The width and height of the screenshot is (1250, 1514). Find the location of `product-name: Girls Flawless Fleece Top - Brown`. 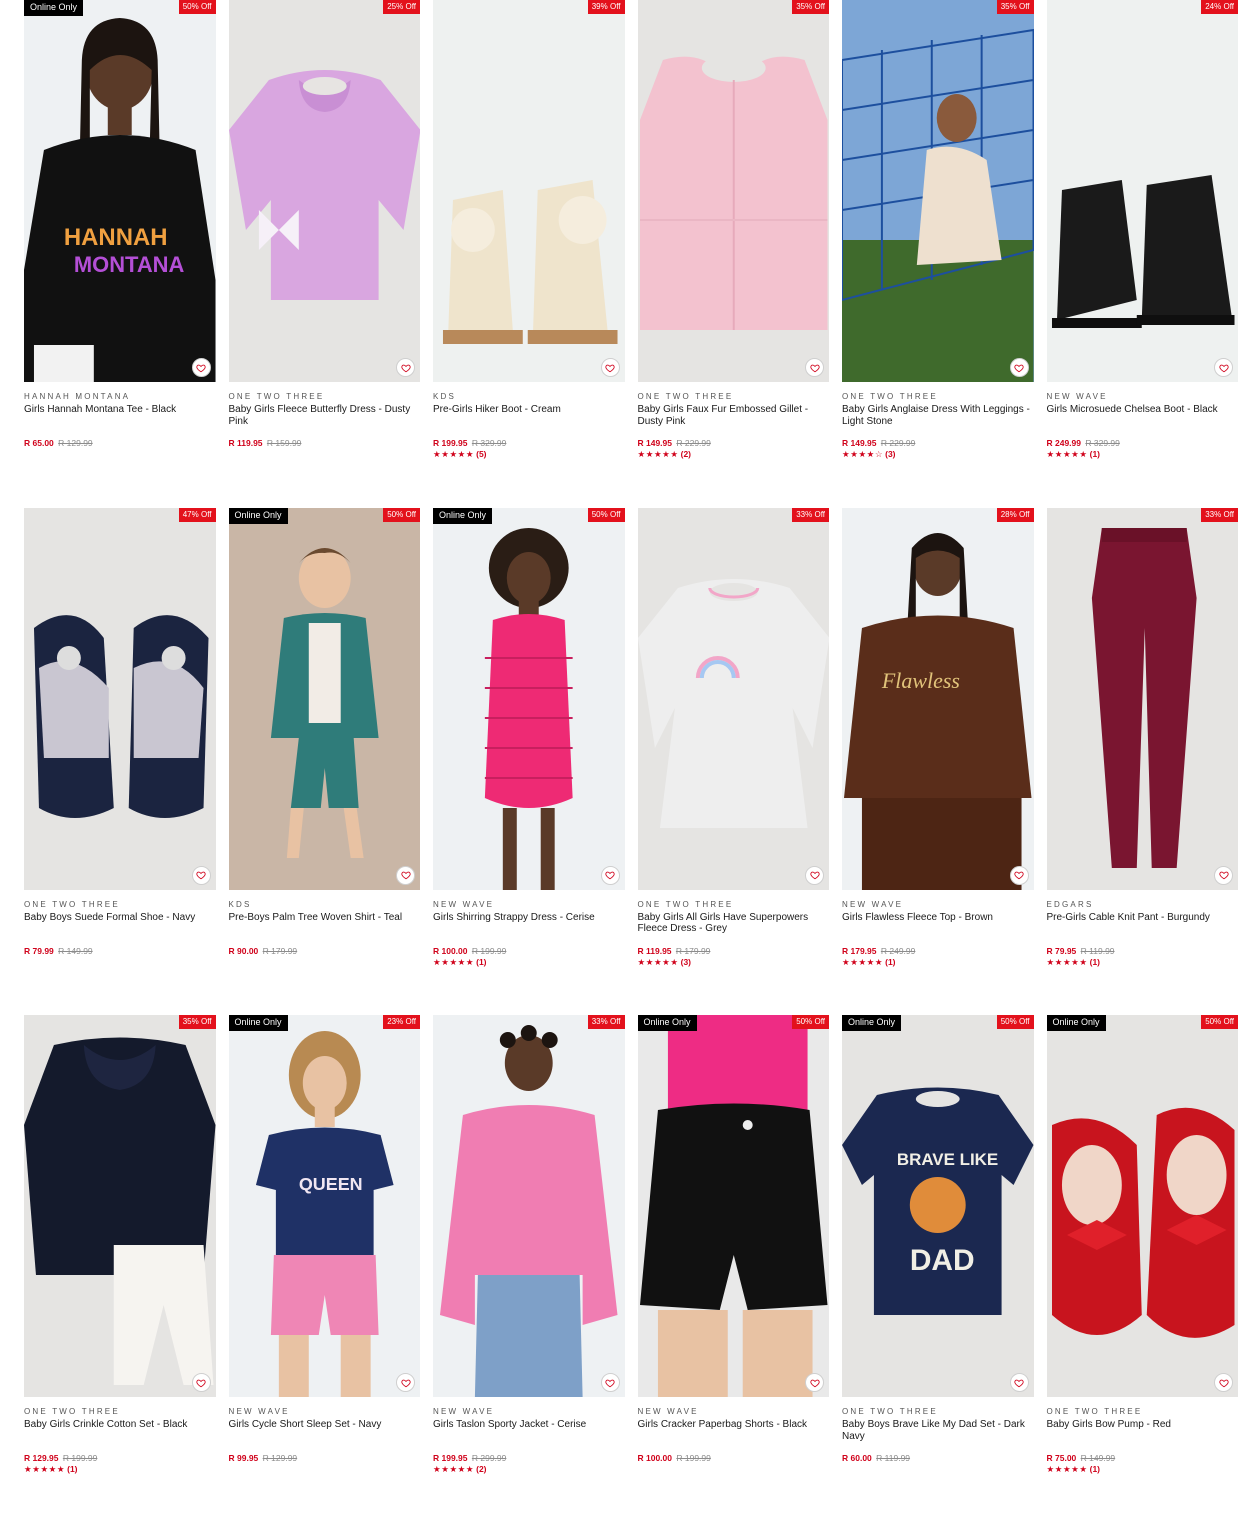

product-name: Girls Flawless Fleece Top - Brown is located at coordinates (938, 923).